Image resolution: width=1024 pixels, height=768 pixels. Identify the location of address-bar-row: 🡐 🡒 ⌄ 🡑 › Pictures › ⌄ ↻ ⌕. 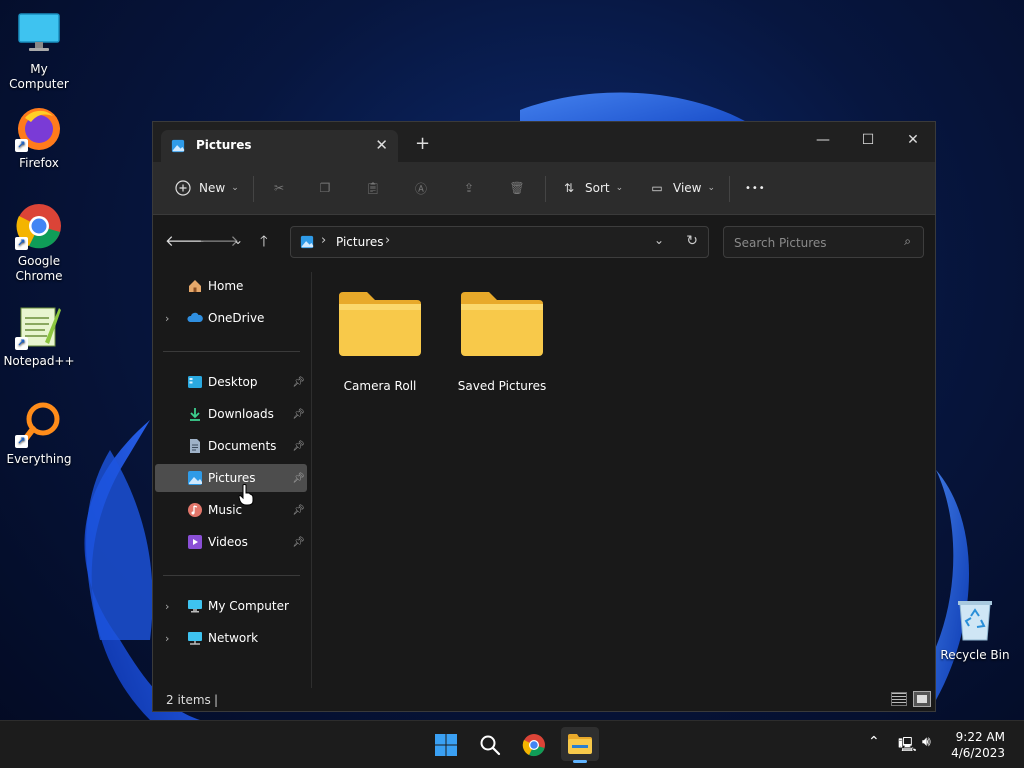
(544, 242).